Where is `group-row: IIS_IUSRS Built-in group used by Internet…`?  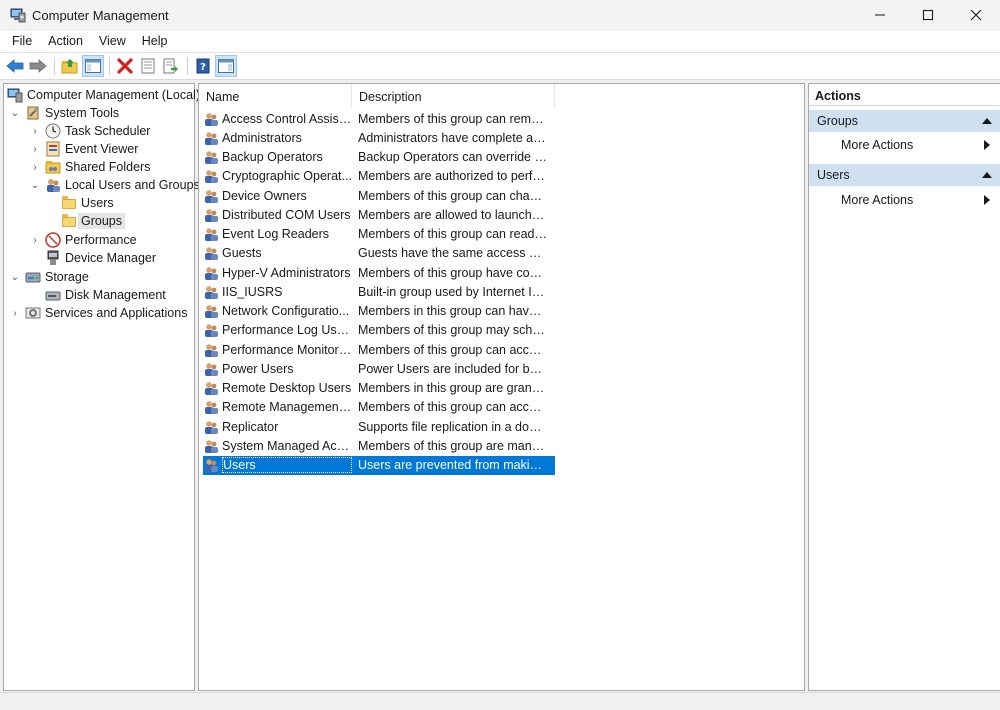
group-row: IIS_IUSRS Built-in group used by Internet… is located at coordinates (379, 291).